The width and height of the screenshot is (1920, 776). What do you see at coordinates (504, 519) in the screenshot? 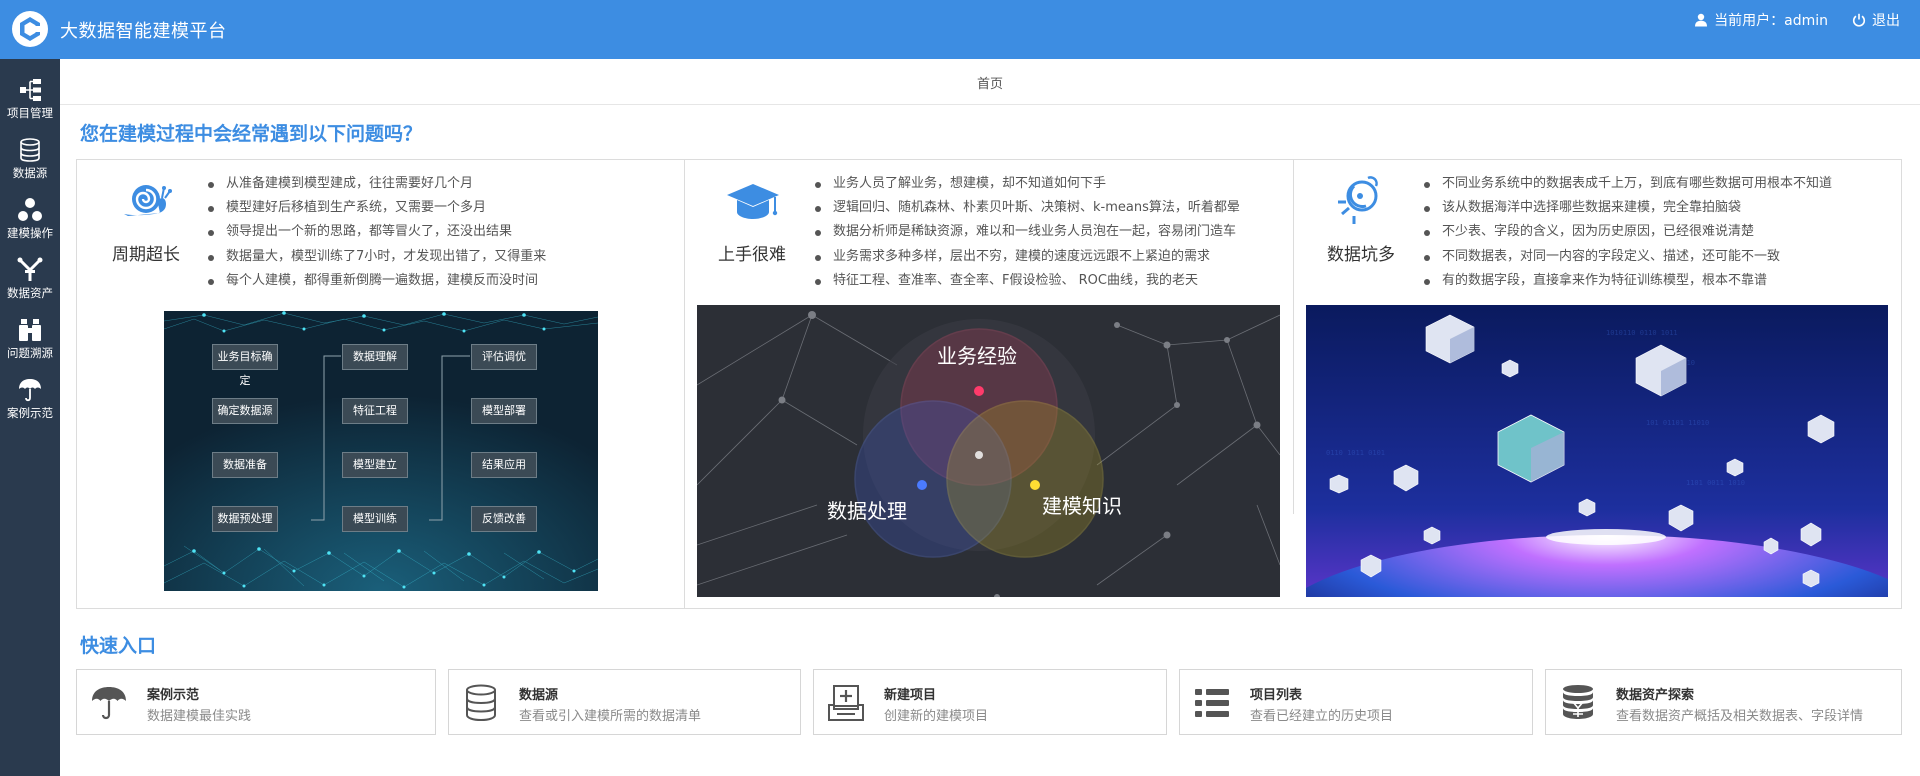
I see `flow-step: 反馈改善` at bounding box center [504, 519].